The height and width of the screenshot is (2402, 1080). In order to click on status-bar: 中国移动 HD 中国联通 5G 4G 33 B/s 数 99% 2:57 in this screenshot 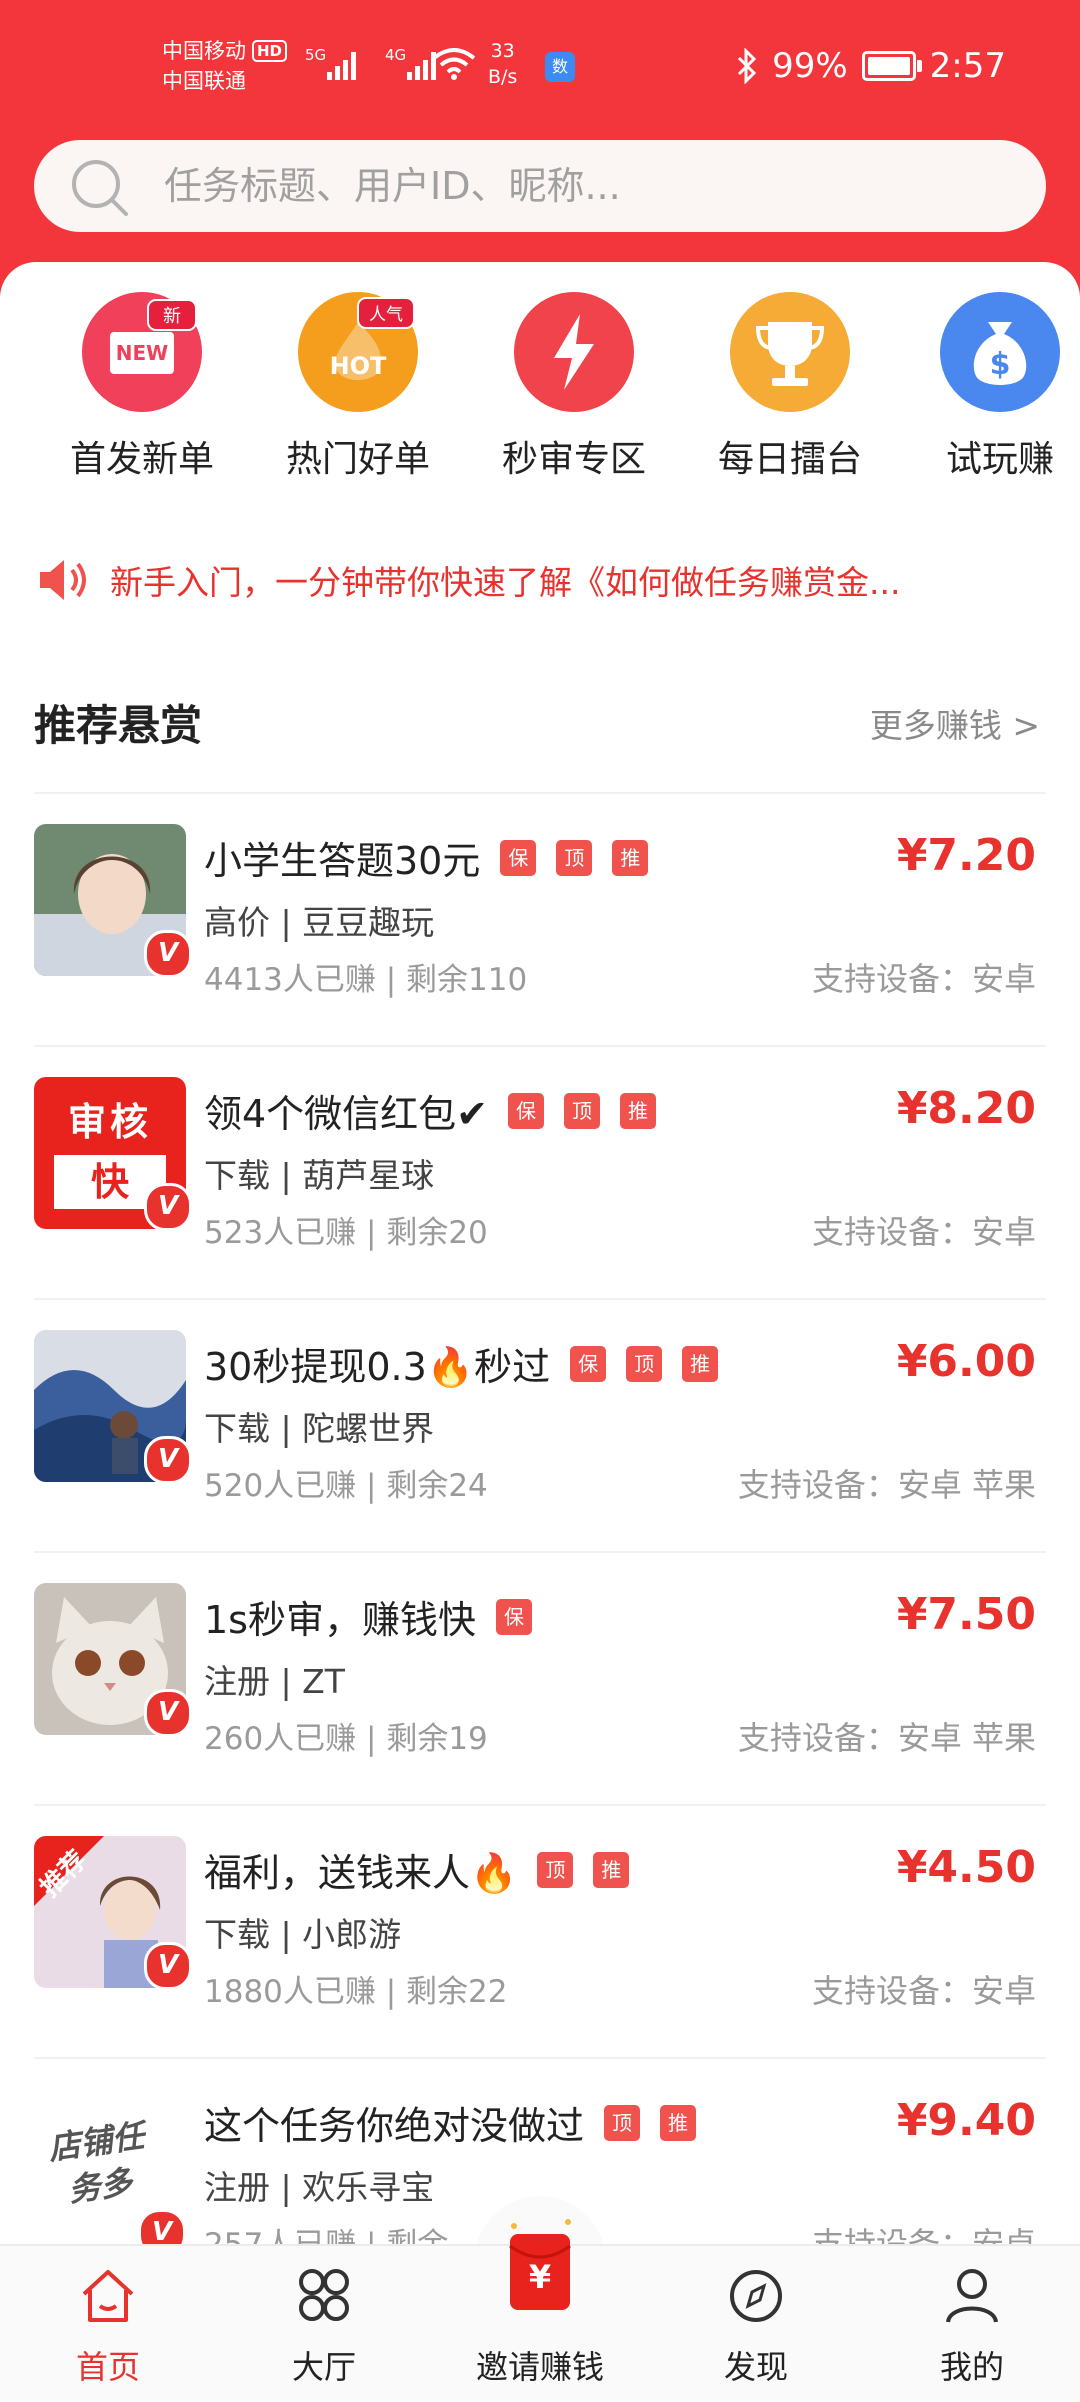, I will do `click(540, 67)`.